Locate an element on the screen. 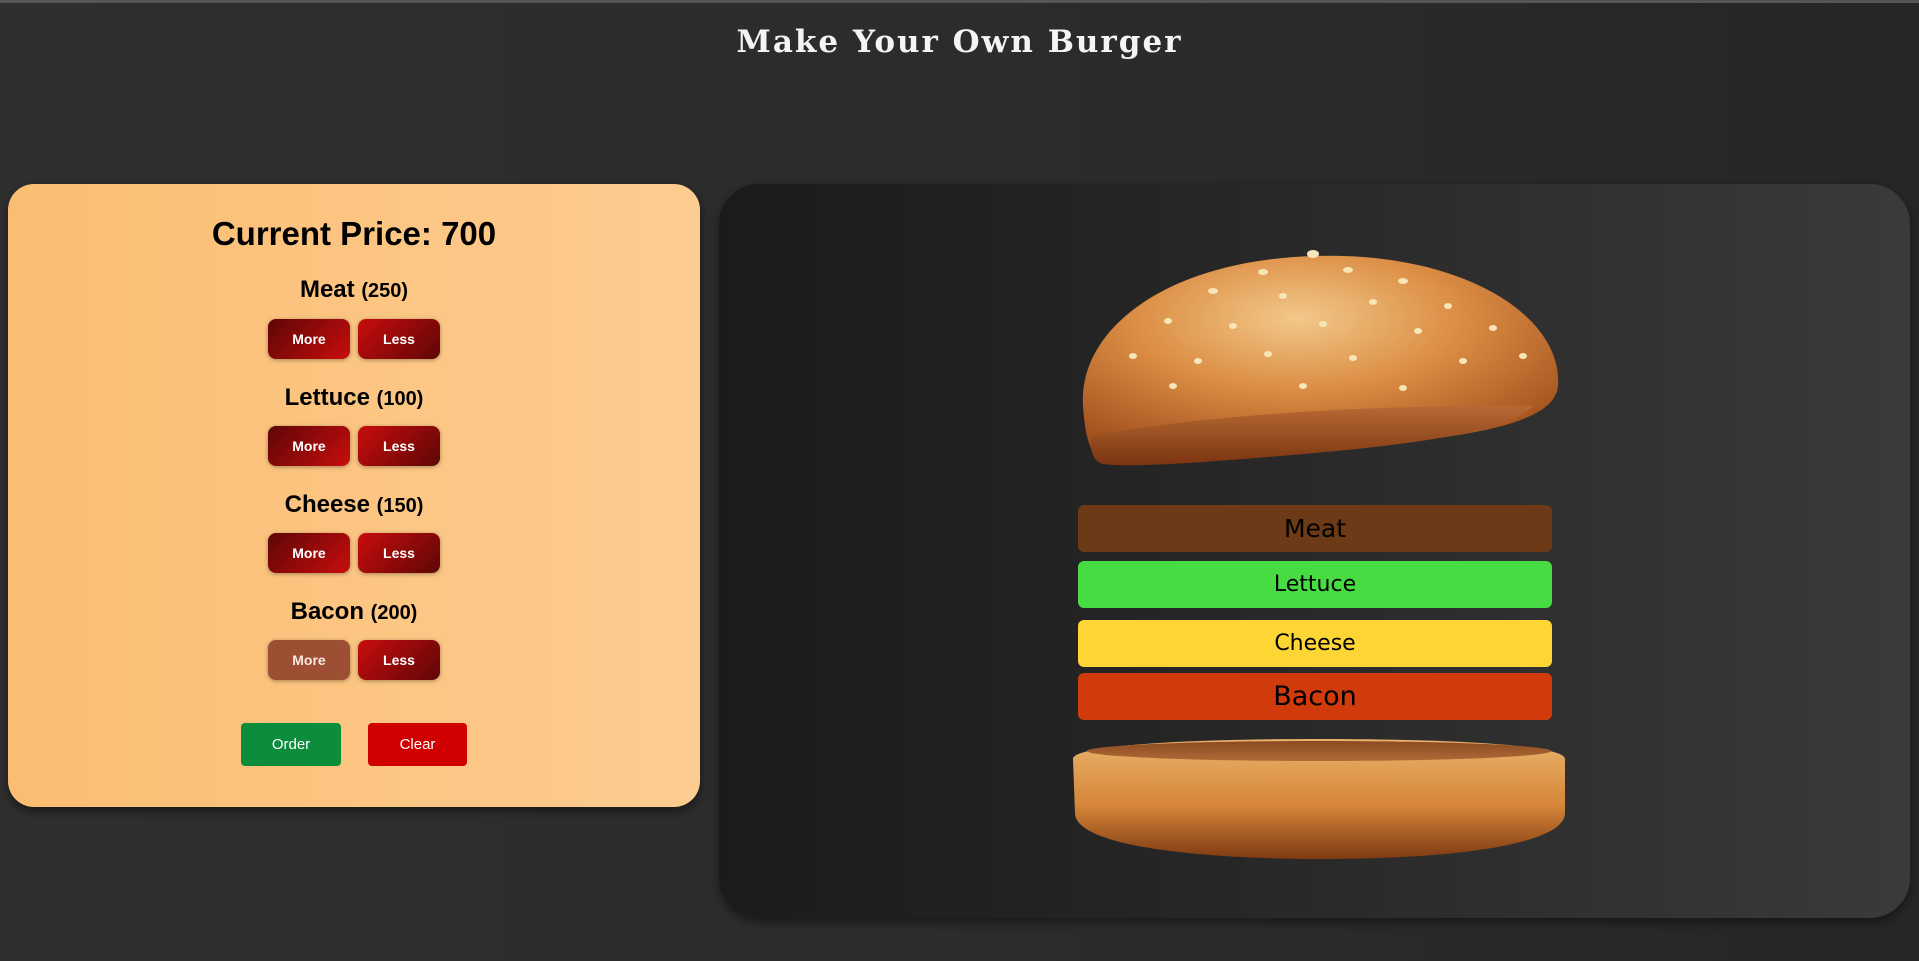 The height and width of the screenshot is (961, 1919). burger-layer-bacon: Bacon is located at coordinates (1315, 696).